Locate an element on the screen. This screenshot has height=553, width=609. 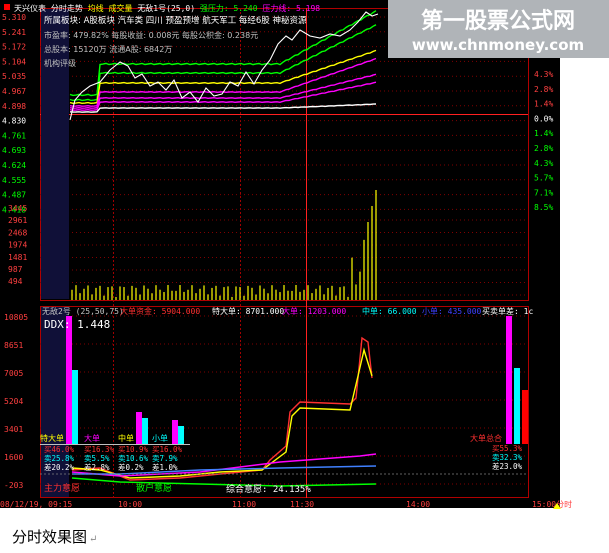
small-value: 小单: 435.000 is located at coordinates (452, 311).